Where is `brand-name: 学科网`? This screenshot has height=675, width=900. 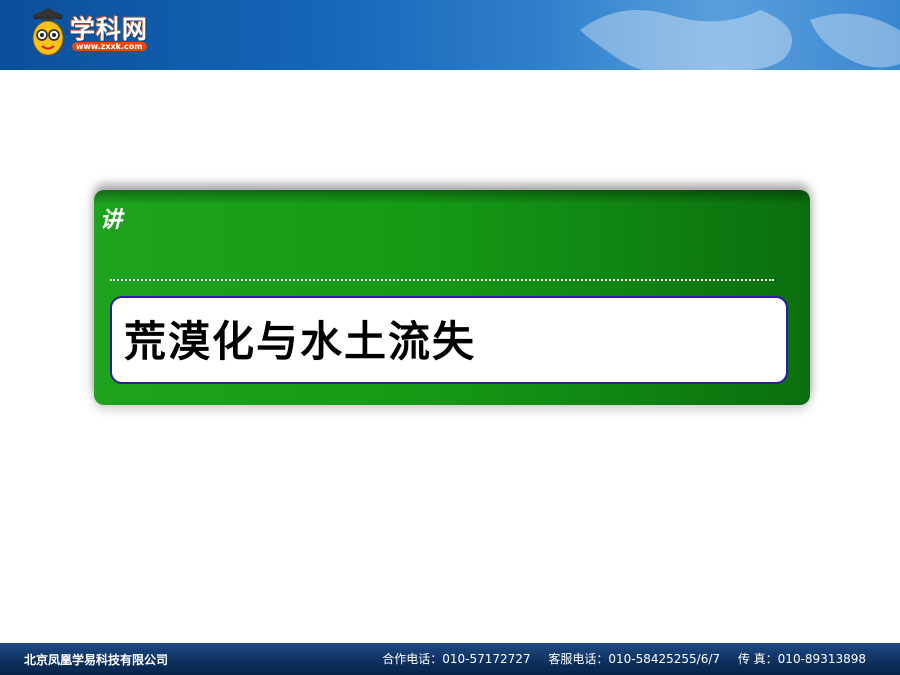 brand-name: 学科网 is located at coordinates (109, 29).